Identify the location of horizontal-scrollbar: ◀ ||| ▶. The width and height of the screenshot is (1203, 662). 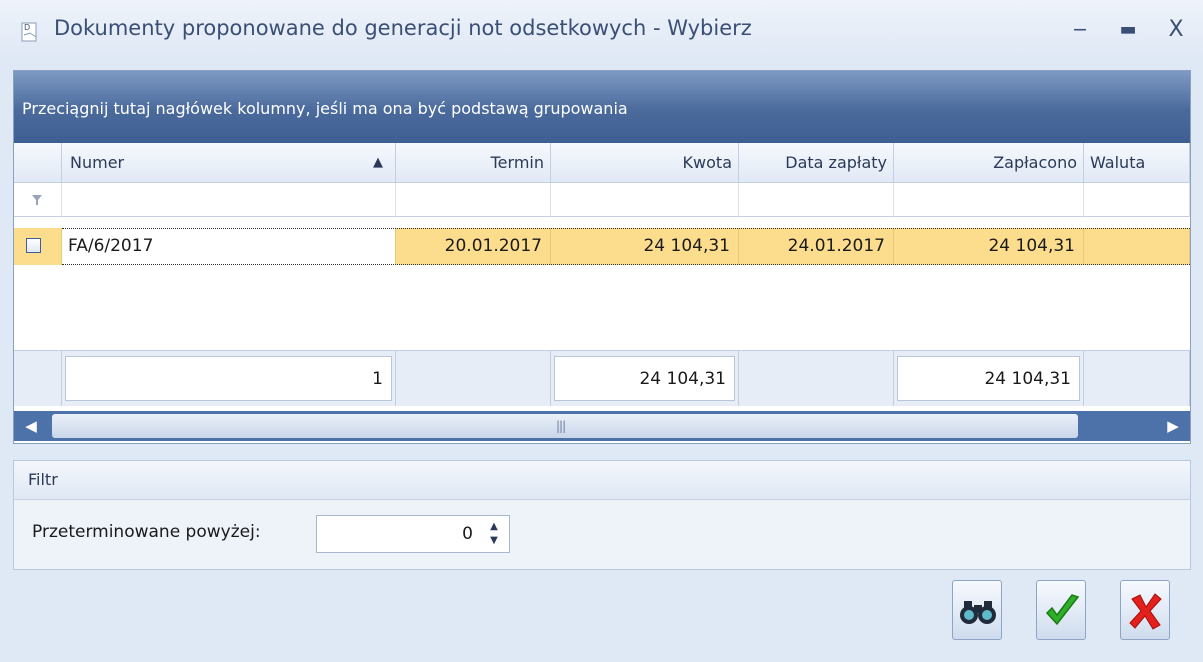
(602, 426).